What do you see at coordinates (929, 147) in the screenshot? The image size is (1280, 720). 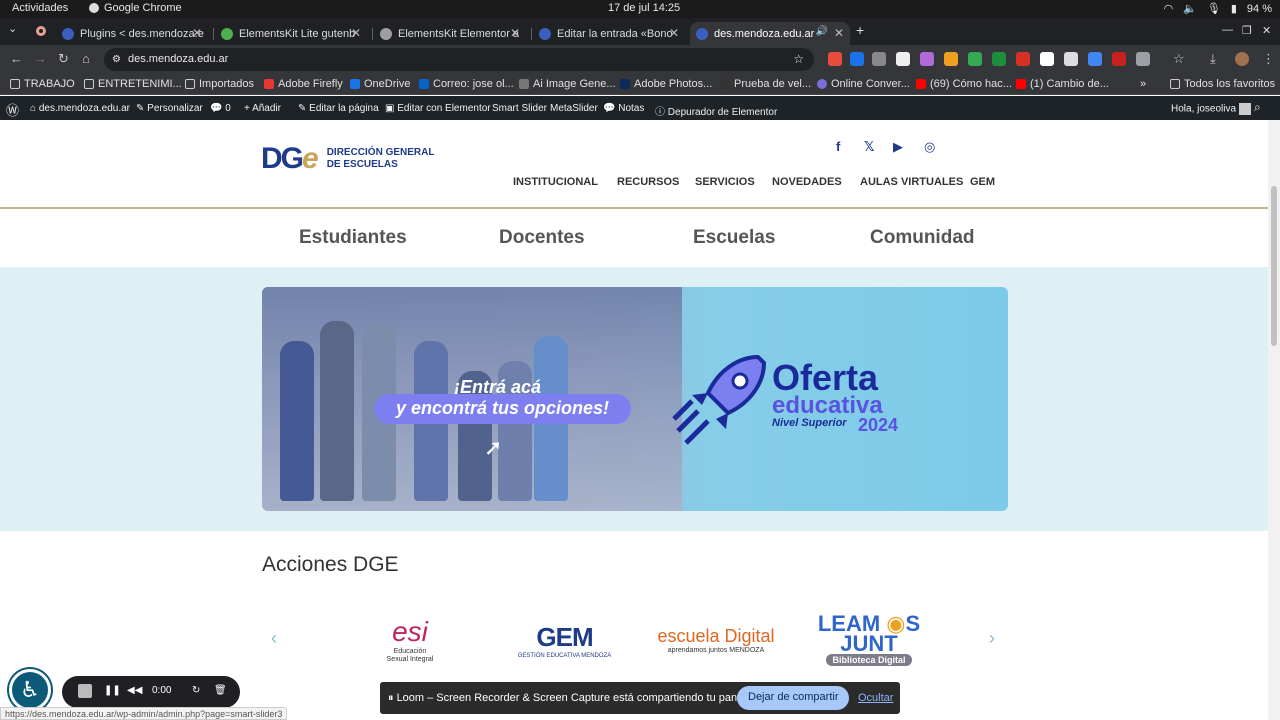 I see `instagram-icon: ◎` at bounding box center [929, 147].